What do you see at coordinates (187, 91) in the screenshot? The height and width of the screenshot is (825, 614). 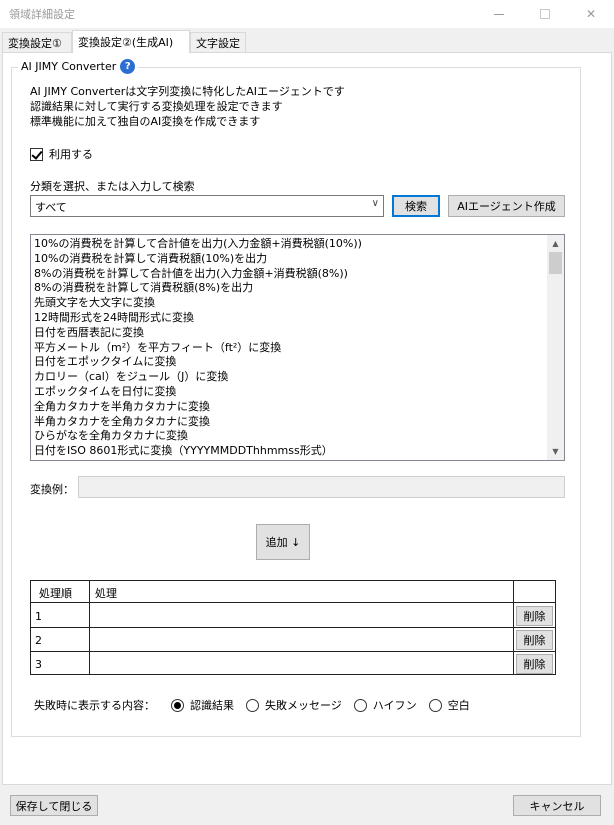 I see `description-line-1: AI JIMY Converterは文字列変換に特化したAIエージェントです` at bounding box center [187, 91].